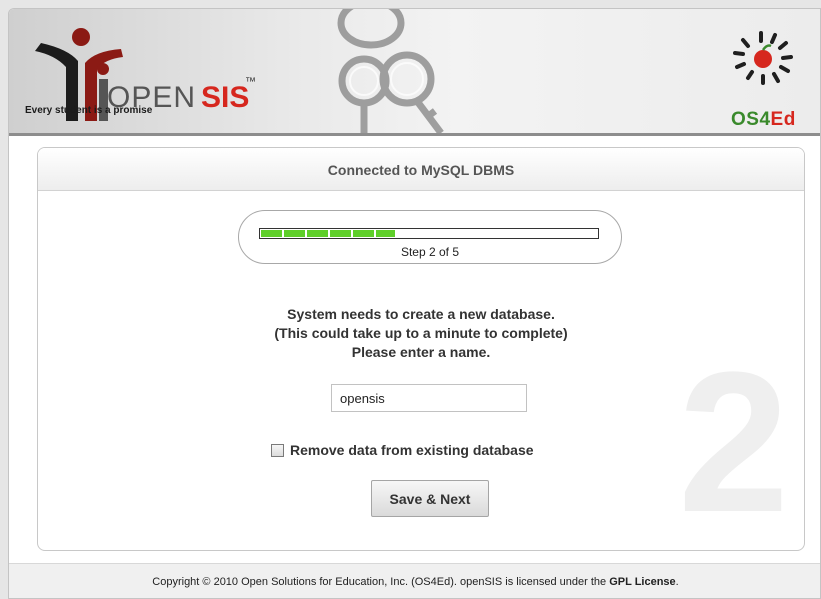  I want to click on save-next-button: Save & Next, so click(430, 498).